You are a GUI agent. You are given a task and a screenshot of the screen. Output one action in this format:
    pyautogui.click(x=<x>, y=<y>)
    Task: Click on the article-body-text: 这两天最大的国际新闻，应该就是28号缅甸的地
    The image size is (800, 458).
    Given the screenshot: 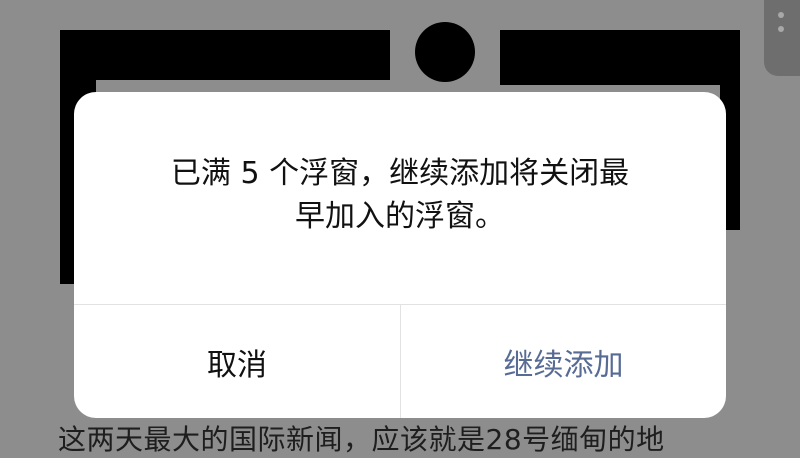 What is the action you would take?
    pyautogui.click(x=361, y=439)
    